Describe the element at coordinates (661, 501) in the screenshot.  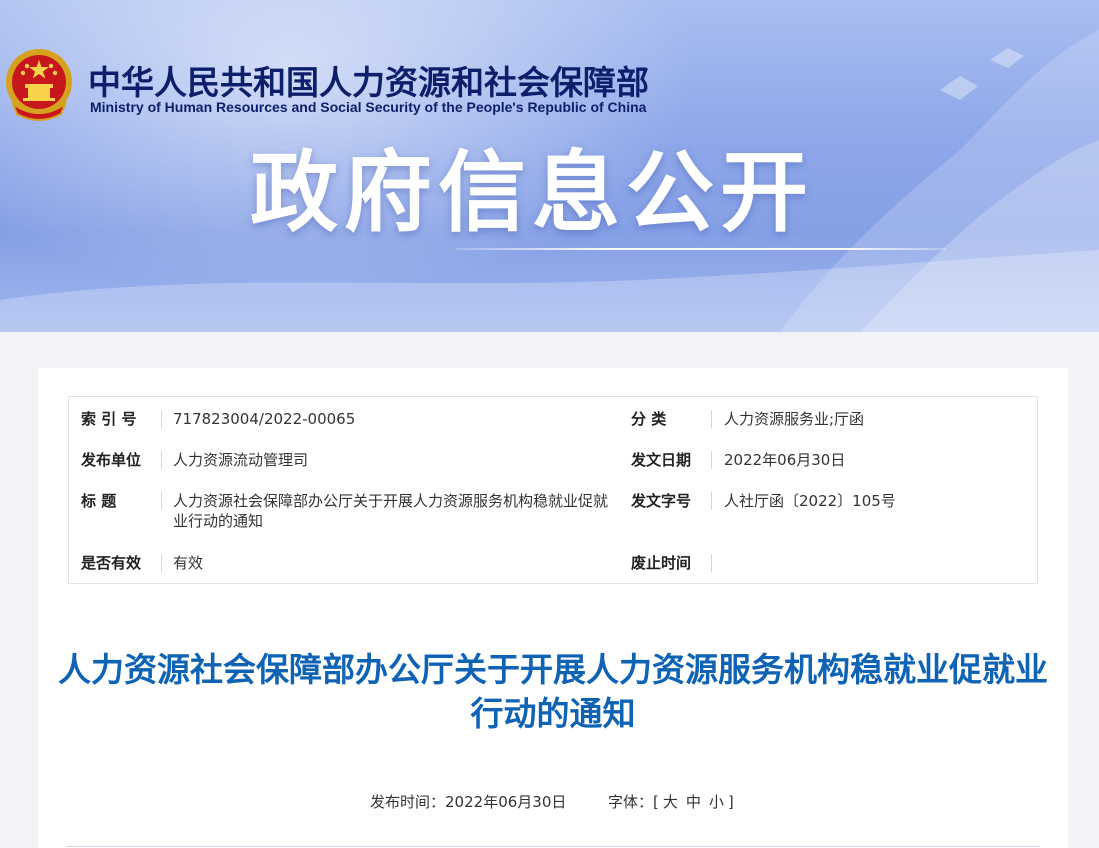
I see `doc-number-label: 发文字号` at that location.